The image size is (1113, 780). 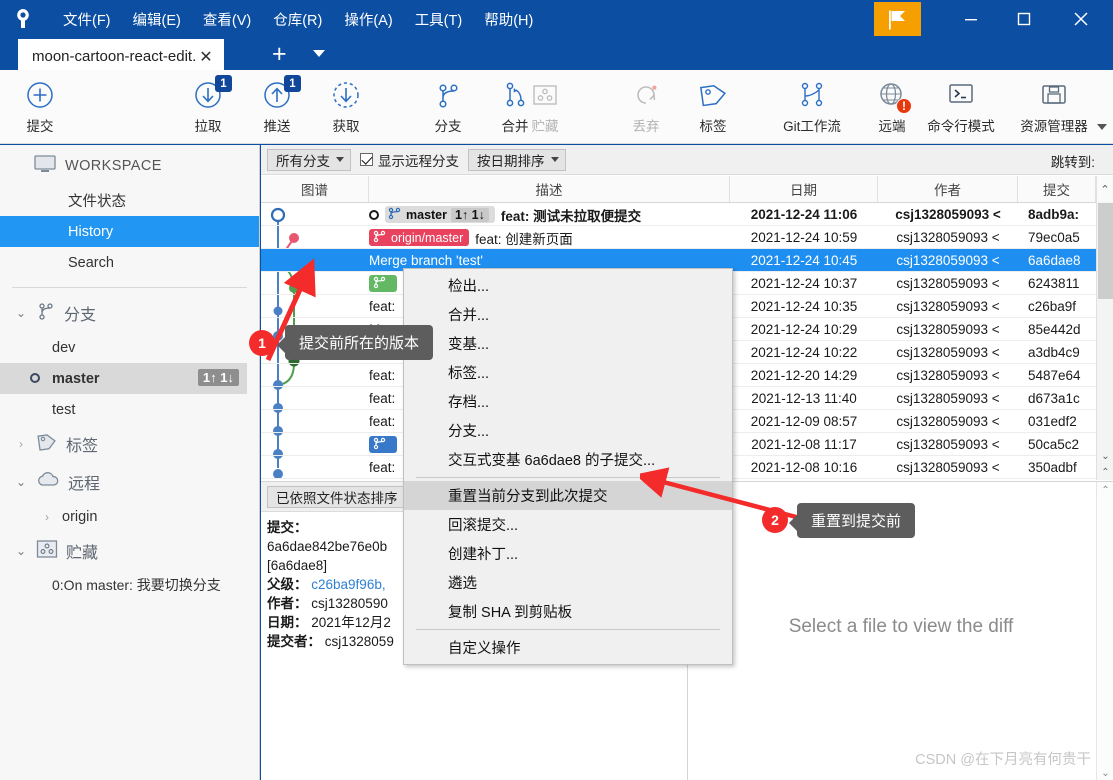 I want to click on commit-date: 2021-12-09 08:57, so click(x=804, y=421).